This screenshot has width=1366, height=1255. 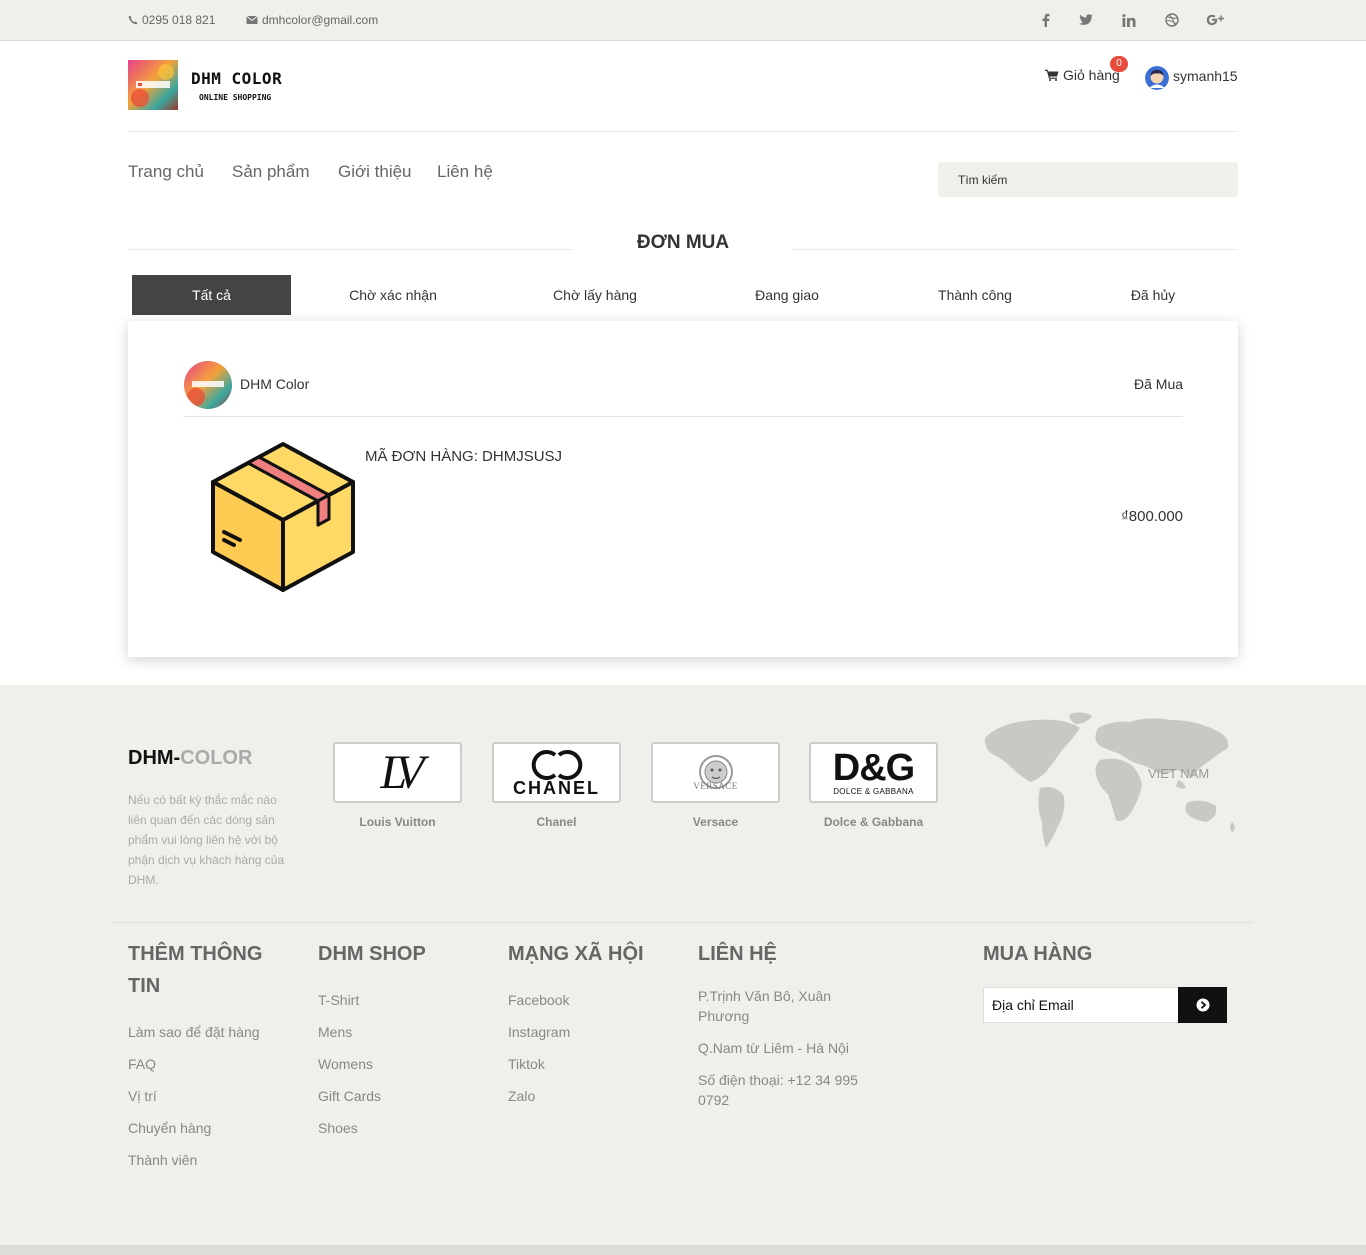 What do you see at coordinates (1088, 179) in the screenshot?
I see `search-input` at bounding box center [1088, 179].